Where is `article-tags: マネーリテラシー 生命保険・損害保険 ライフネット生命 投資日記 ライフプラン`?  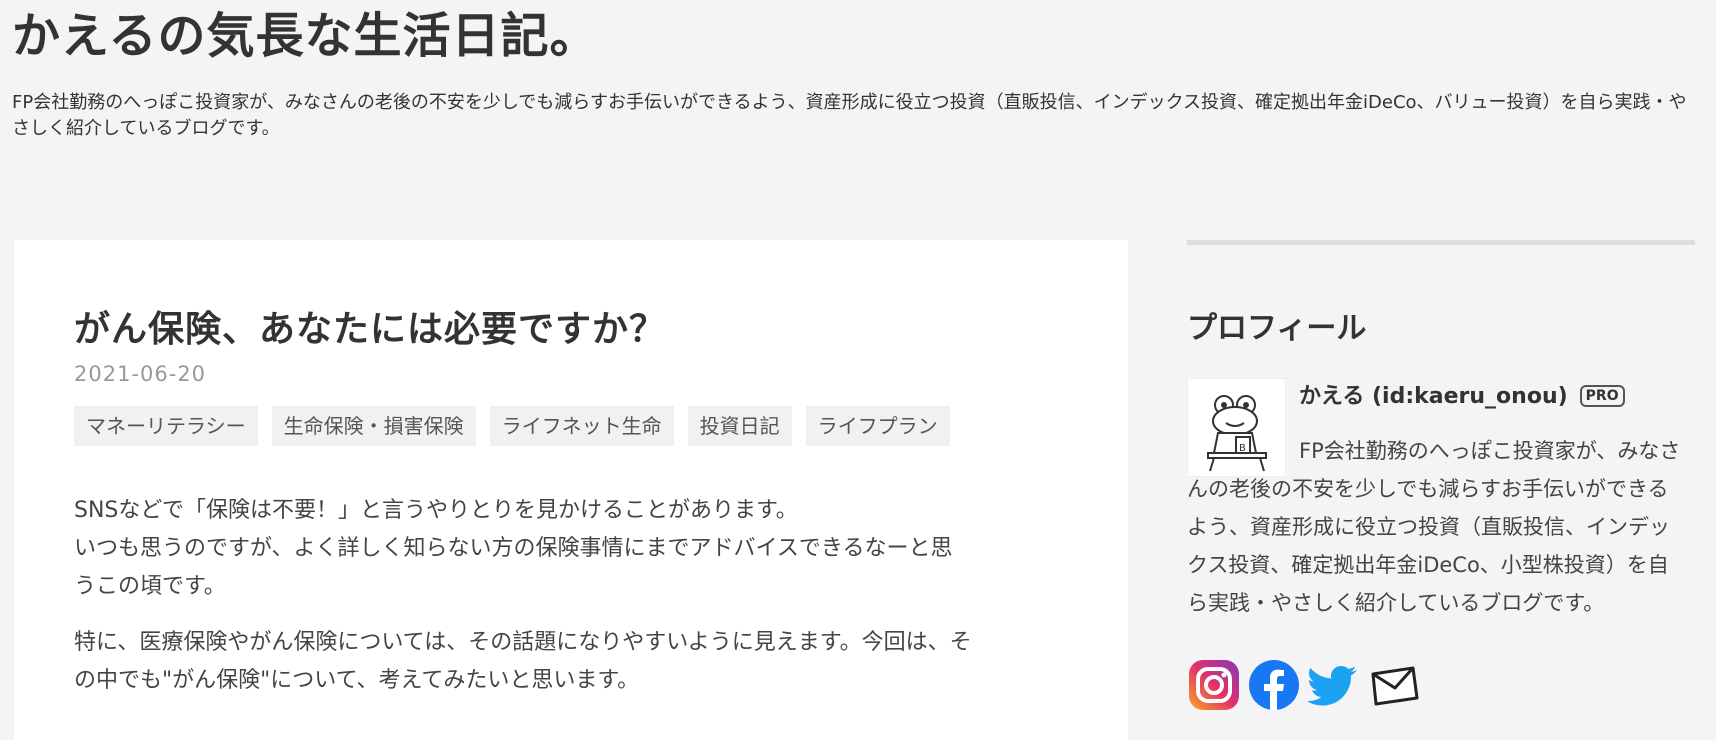
article-tags: マネーリテラシー 生命保険・損害保険 ライフネット生命 投資日記 ライフプラン is located at coordinates (512, 426).